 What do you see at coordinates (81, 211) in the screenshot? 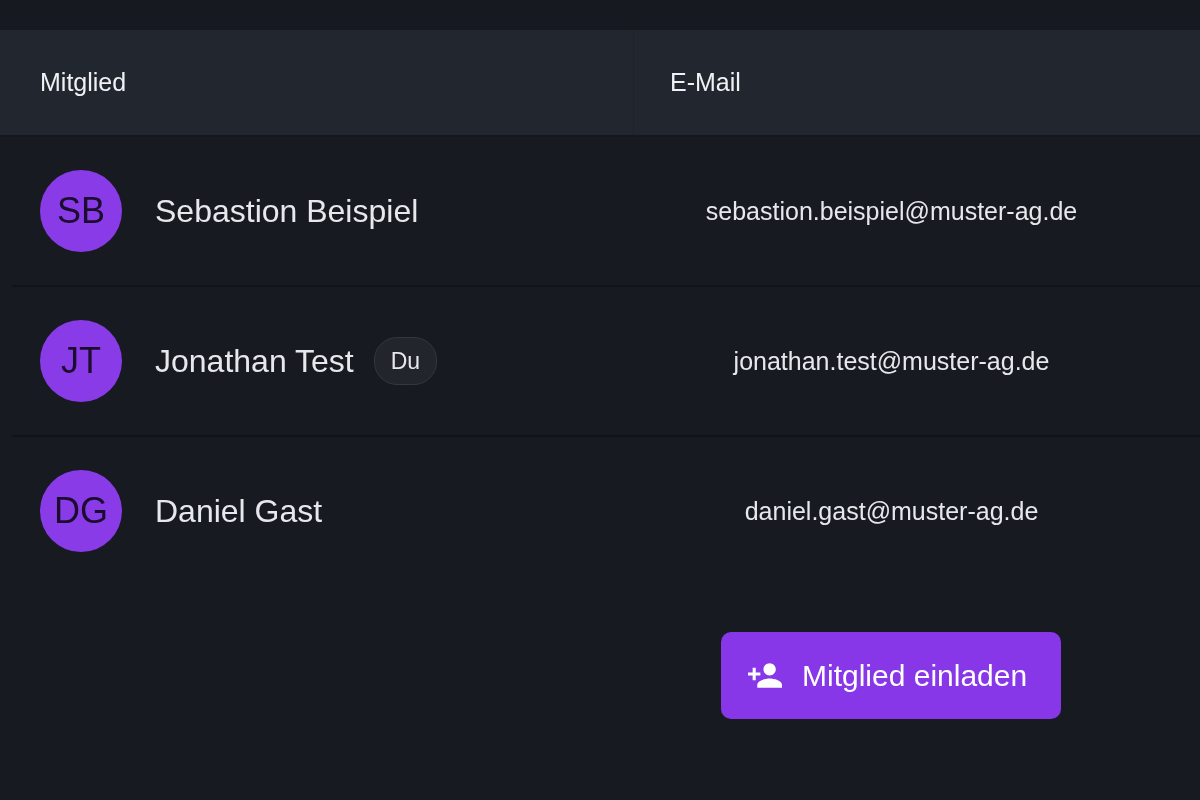
I see `avatar-initials: SB` at bounding box center [81, 211].